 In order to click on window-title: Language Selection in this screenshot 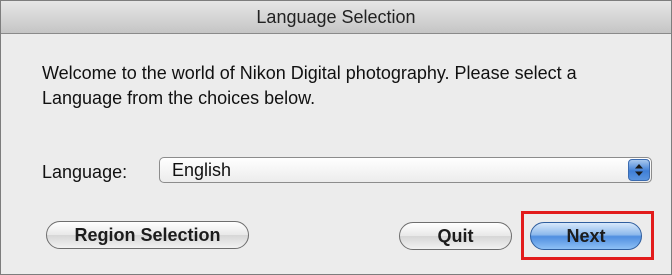, I will do `click(336, 17)`.